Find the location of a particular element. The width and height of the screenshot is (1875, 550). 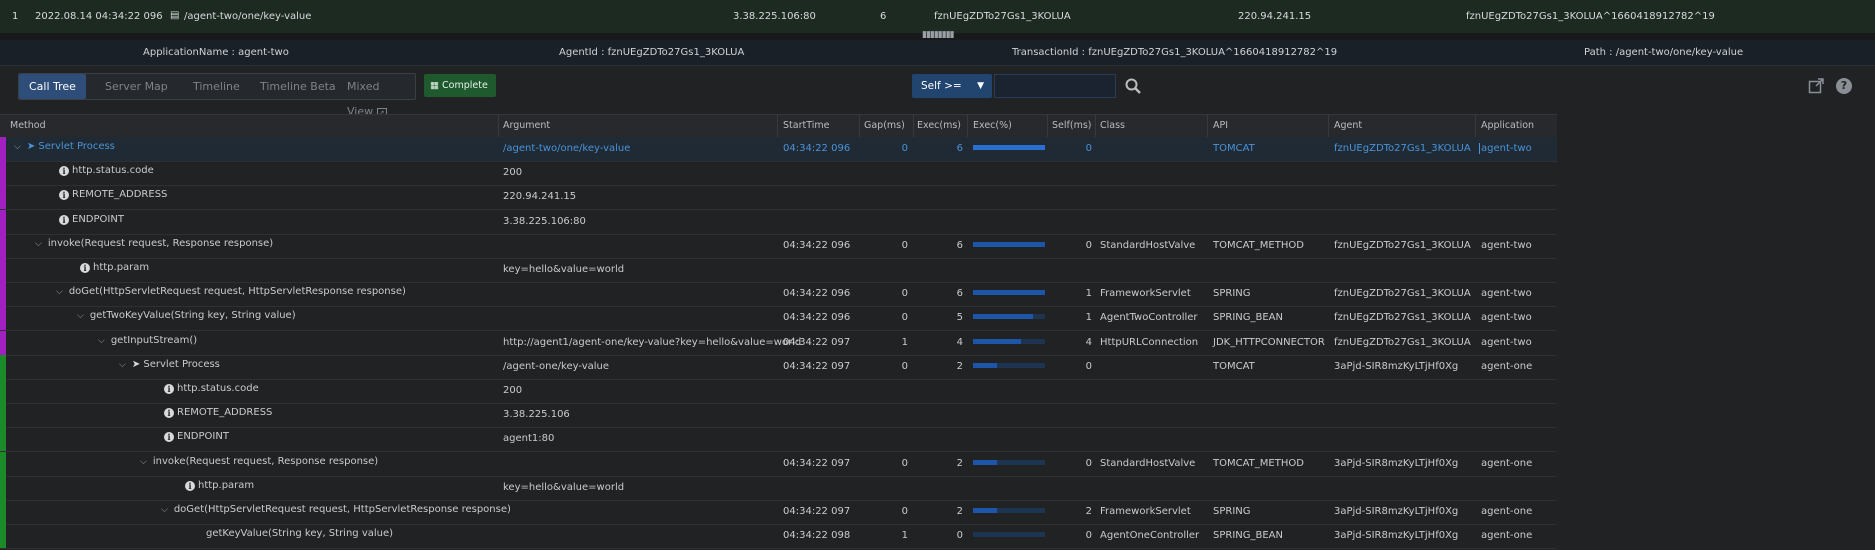

servlet-arrow-icon: ➤ is located at coordinates (137, 364).